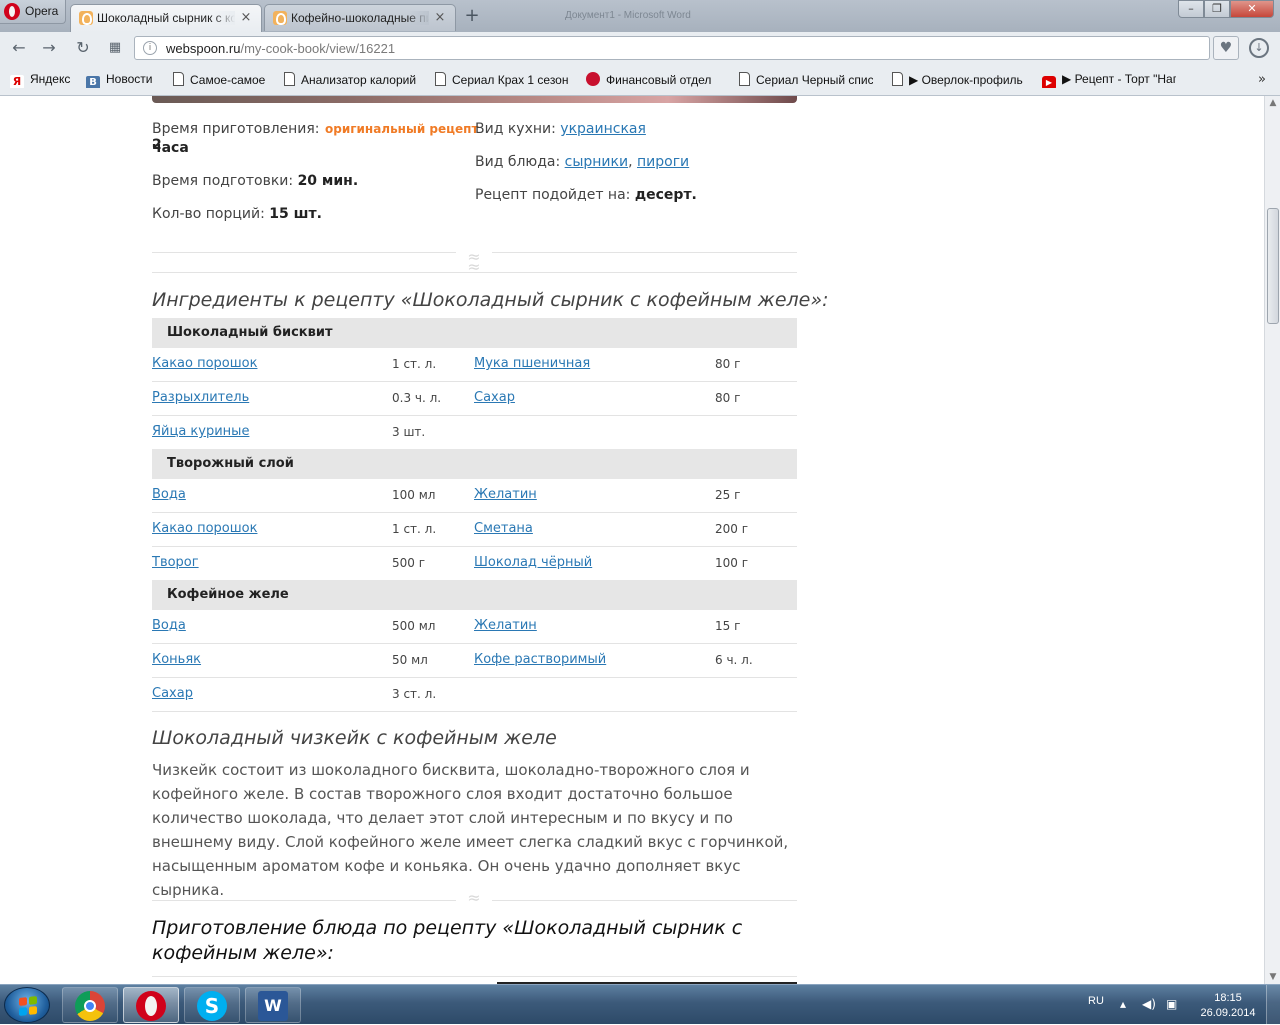 This screenshot has height=1025, width=1280. What do you see at coordinates (1228, 1006) in the screenshot?
I see `system-clock: 18:15 26.09.2014` at bounding box center [1228, 1006].